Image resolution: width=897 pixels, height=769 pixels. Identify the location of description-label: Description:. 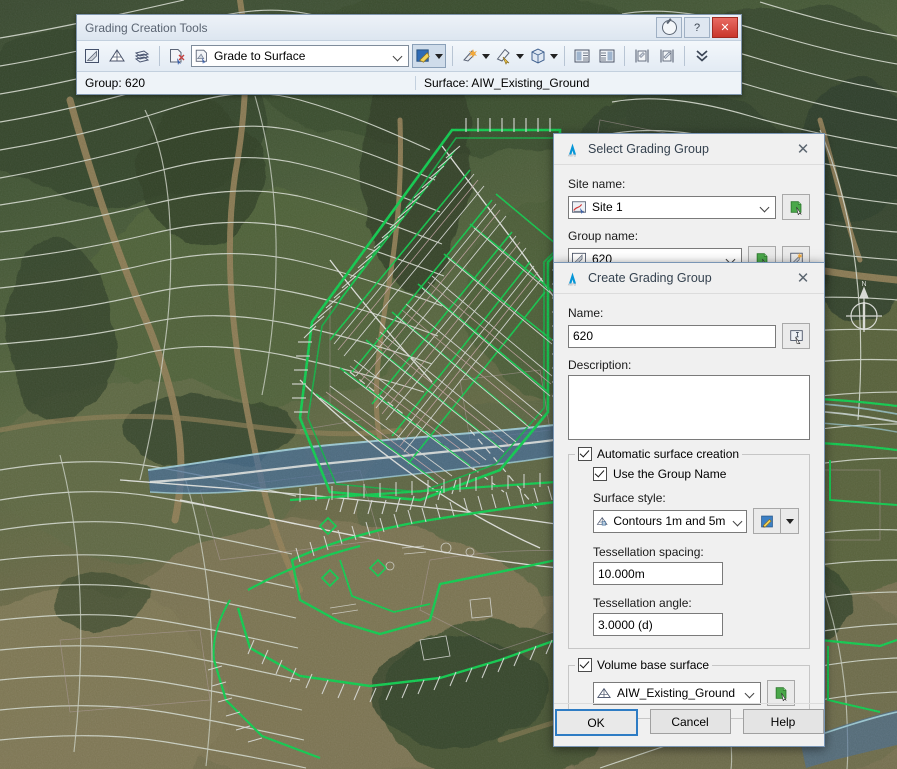
(600, 365).